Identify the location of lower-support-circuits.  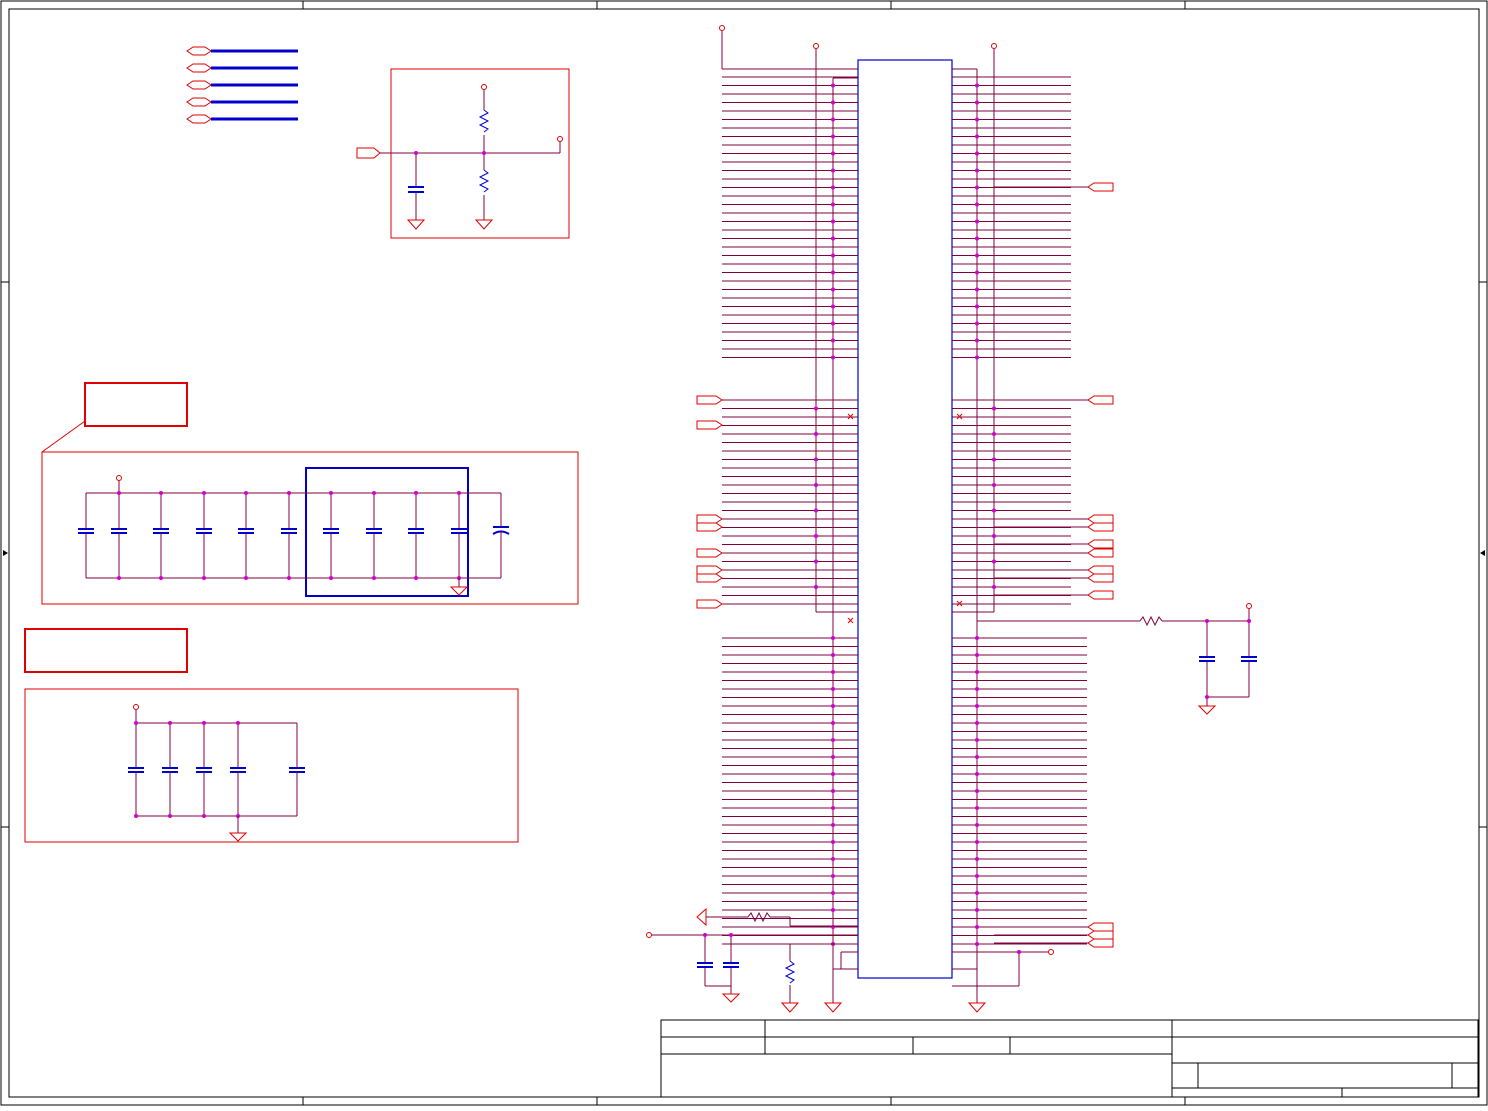
(850, 960).